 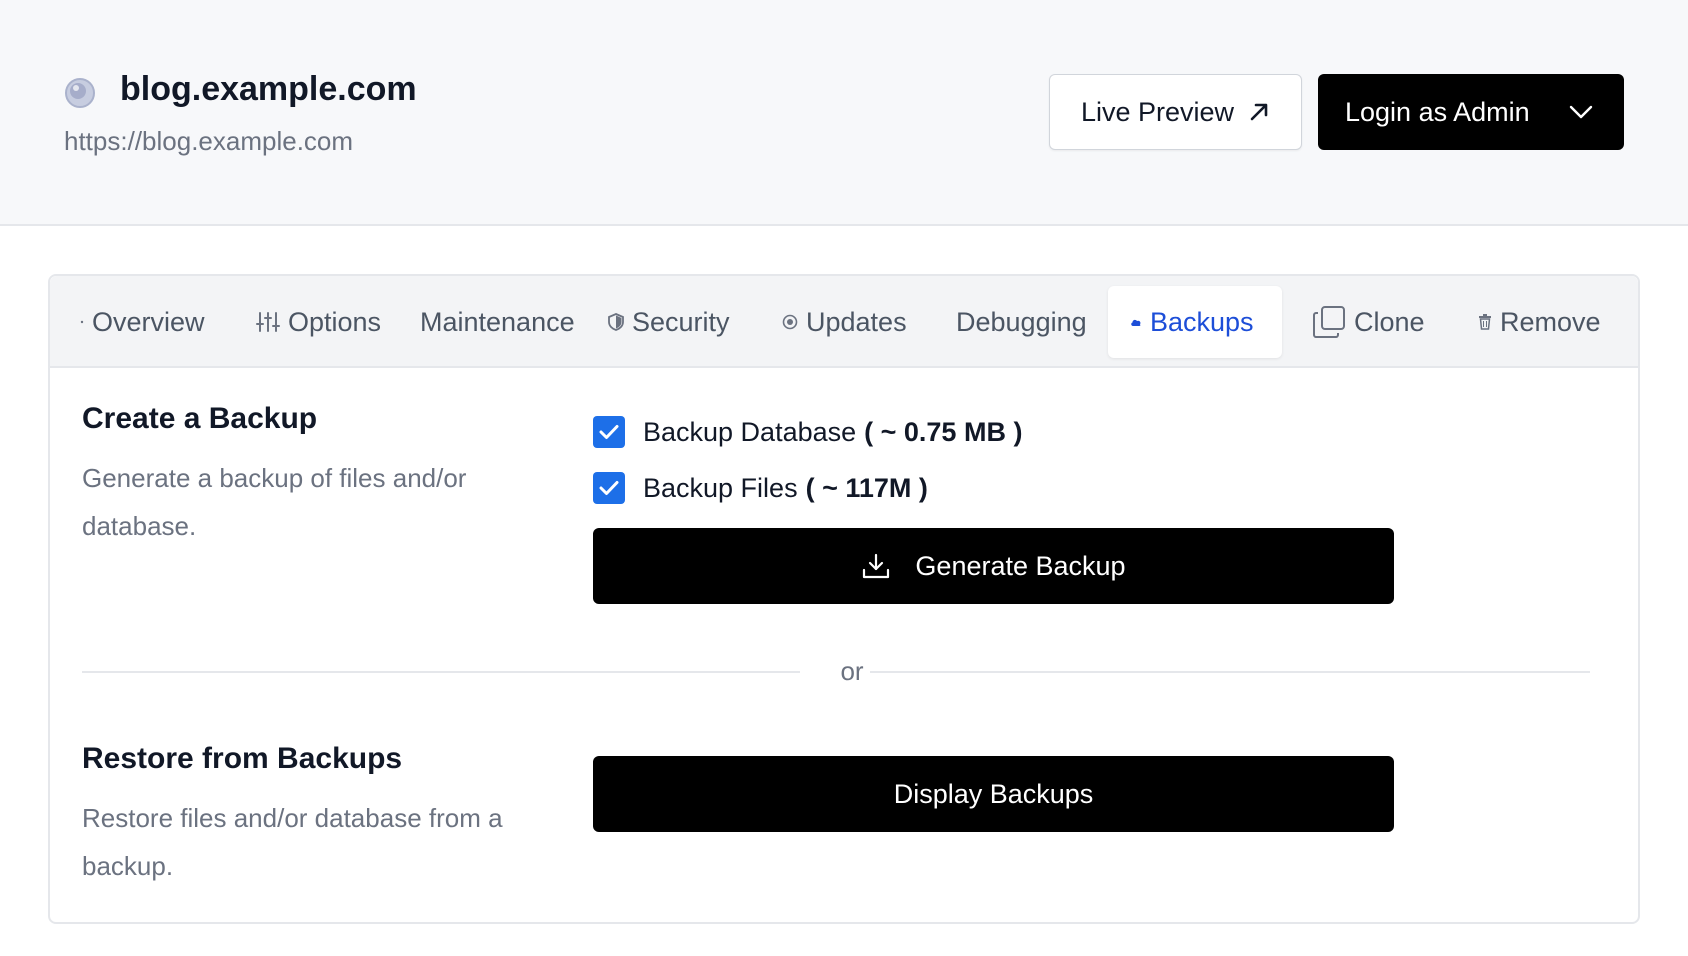 I want to click on tab-options: Options, so click(x=318, y=322).